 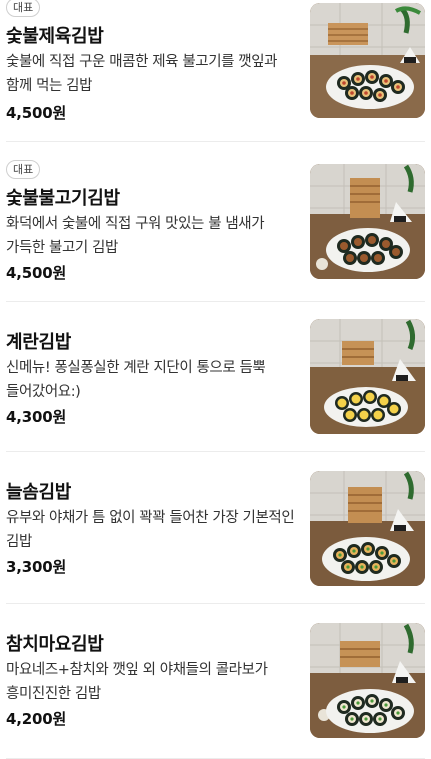 What do you see at coordinates (136, 380) in the screenshot?
I see `menu-item-description: 신메뉴! 퐁실퐁실한 계란 지단이 통으로 듬뿍 들어갔어요:)` at bounding box center [136, 380].